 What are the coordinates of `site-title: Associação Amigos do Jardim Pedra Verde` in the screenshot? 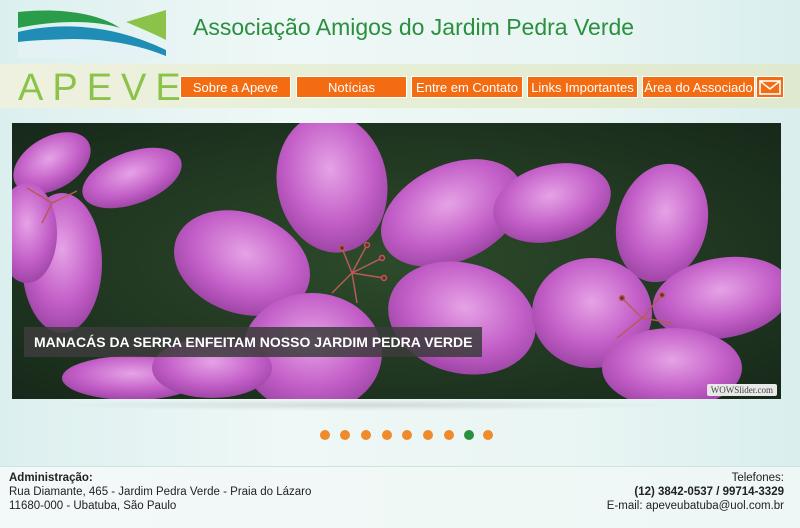 It's located at (414, 27).